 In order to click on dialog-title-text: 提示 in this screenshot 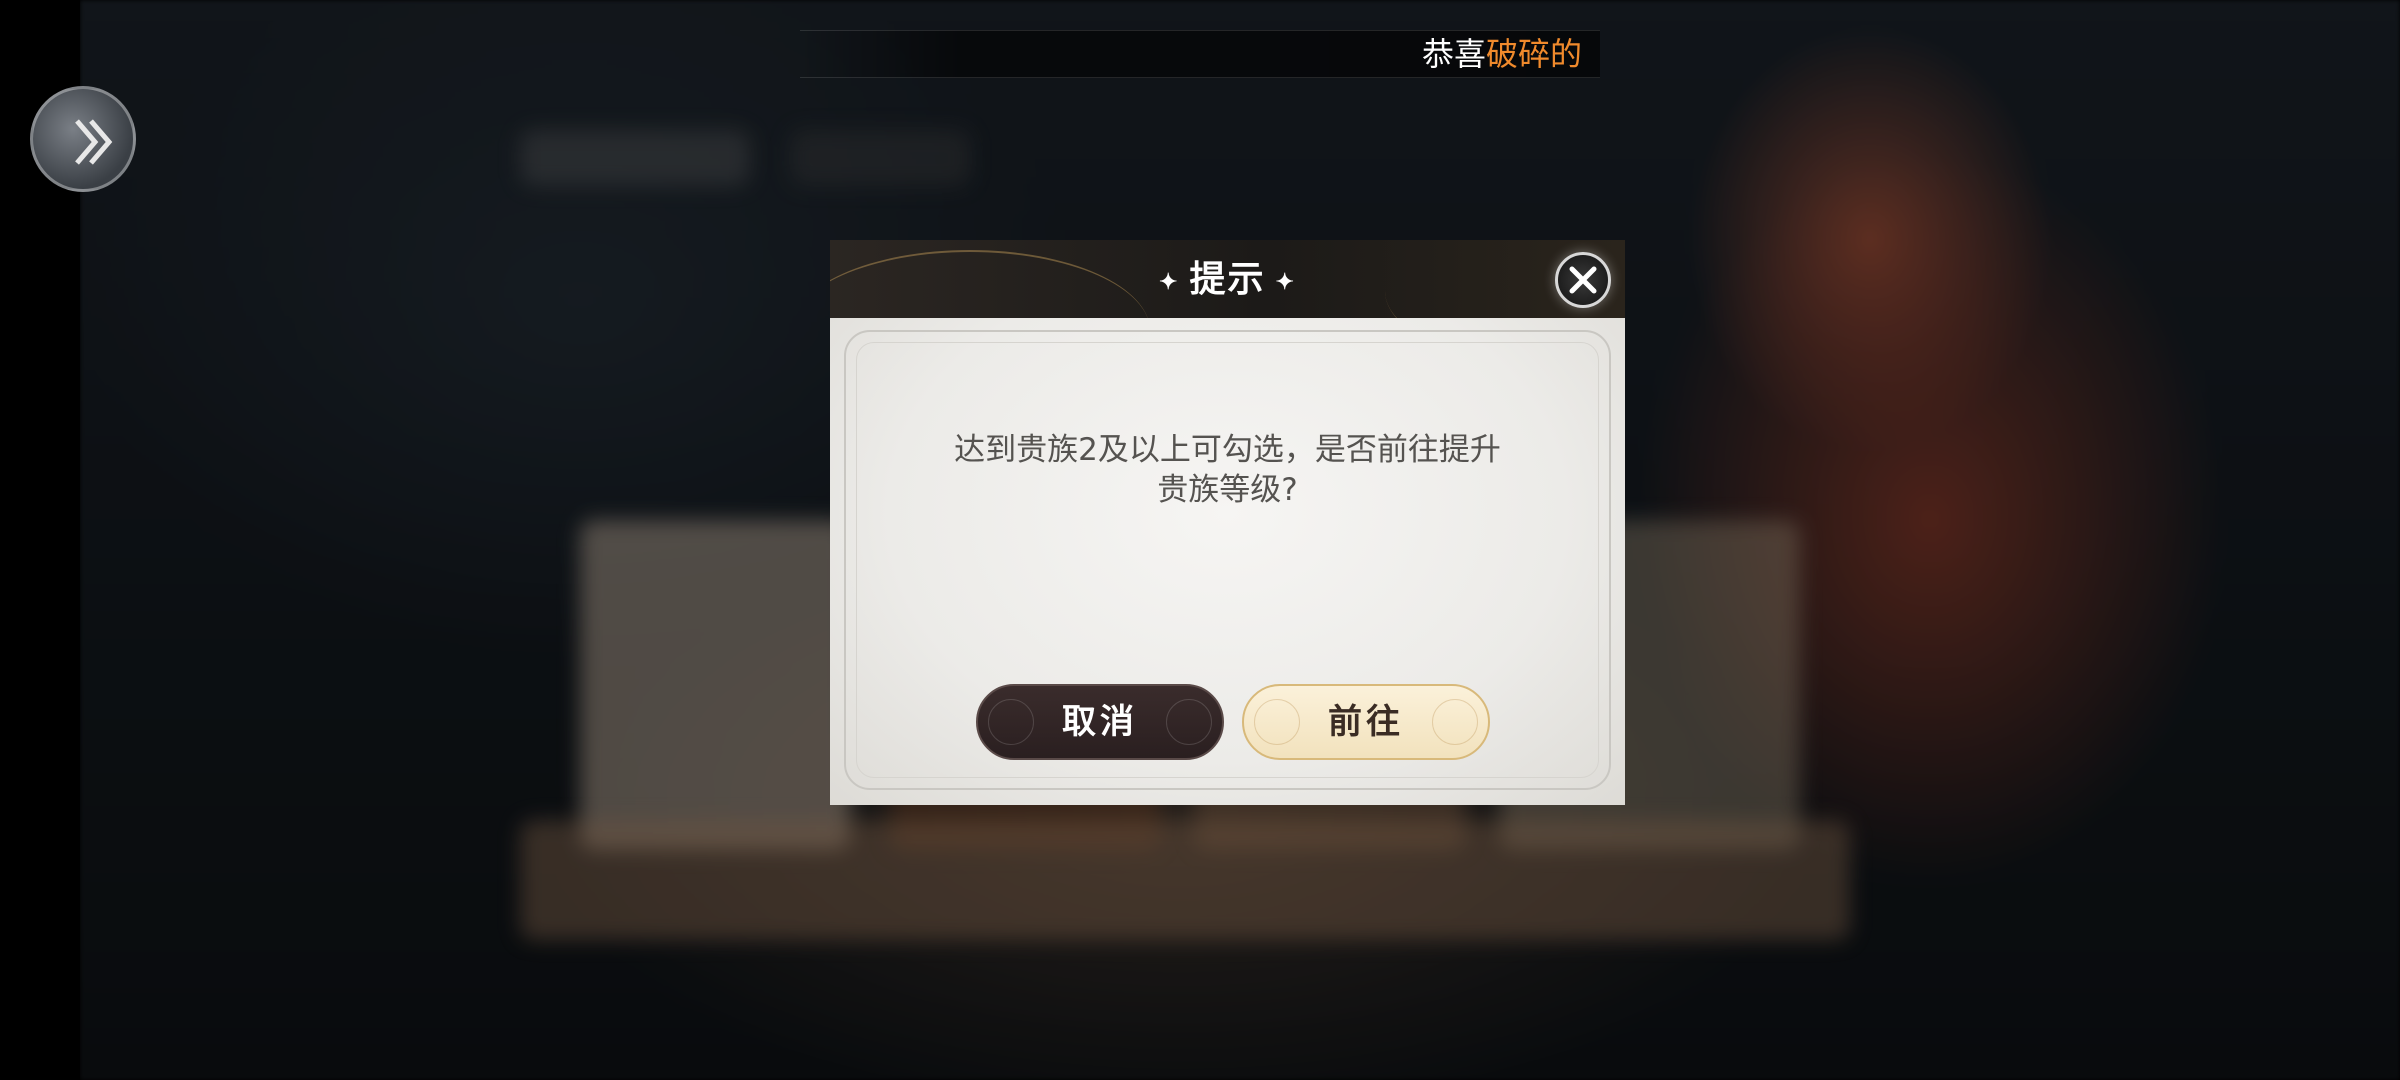, I will do `click(1227, 279)`.